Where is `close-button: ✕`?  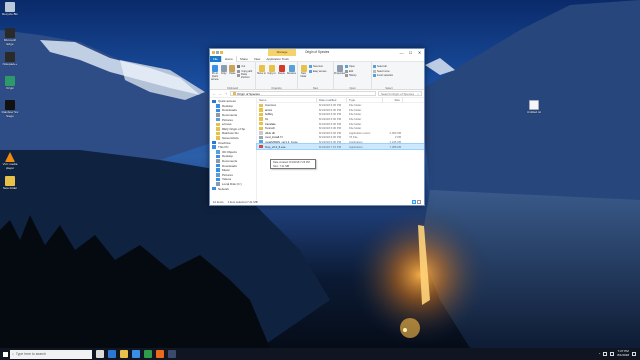 close-button: ✕ is located at coordinates (419, 52).